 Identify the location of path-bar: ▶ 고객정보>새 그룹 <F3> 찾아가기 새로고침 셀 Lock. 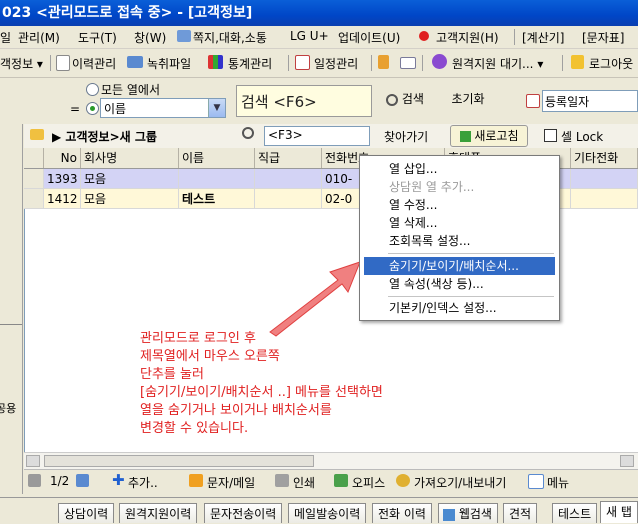
(331, 136).